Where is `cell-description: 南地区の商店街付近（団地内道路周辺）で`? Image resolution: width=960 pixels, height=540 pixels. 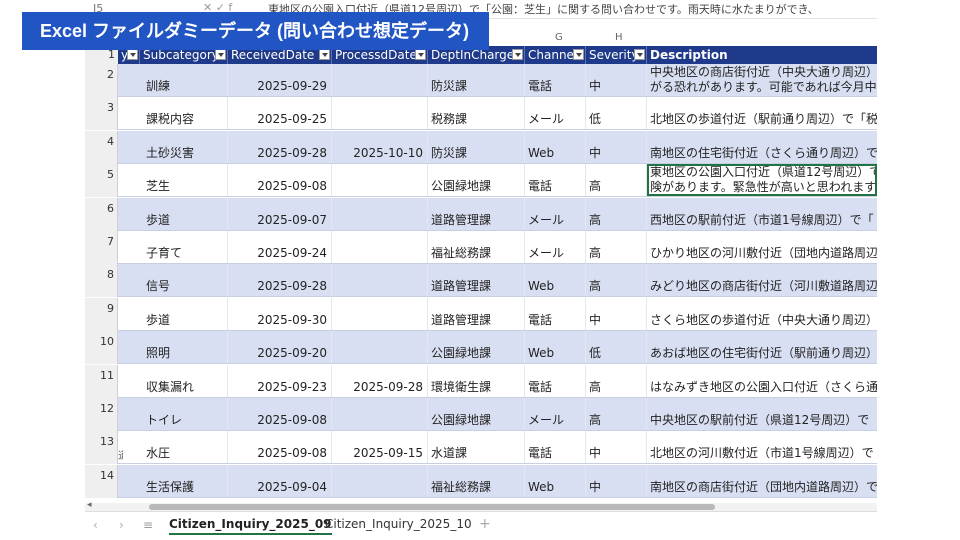 cell-description: 南地区の商店街付近（団地内道路周辺）で is located at coordinates (762, 481).